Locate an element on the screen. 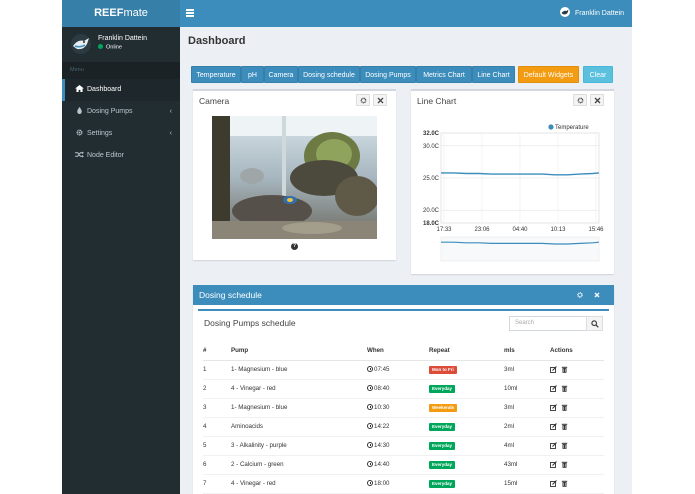 The width and height of the screenshot is (695, 494). camera-button: Camera is located at coordinates (281, 74).